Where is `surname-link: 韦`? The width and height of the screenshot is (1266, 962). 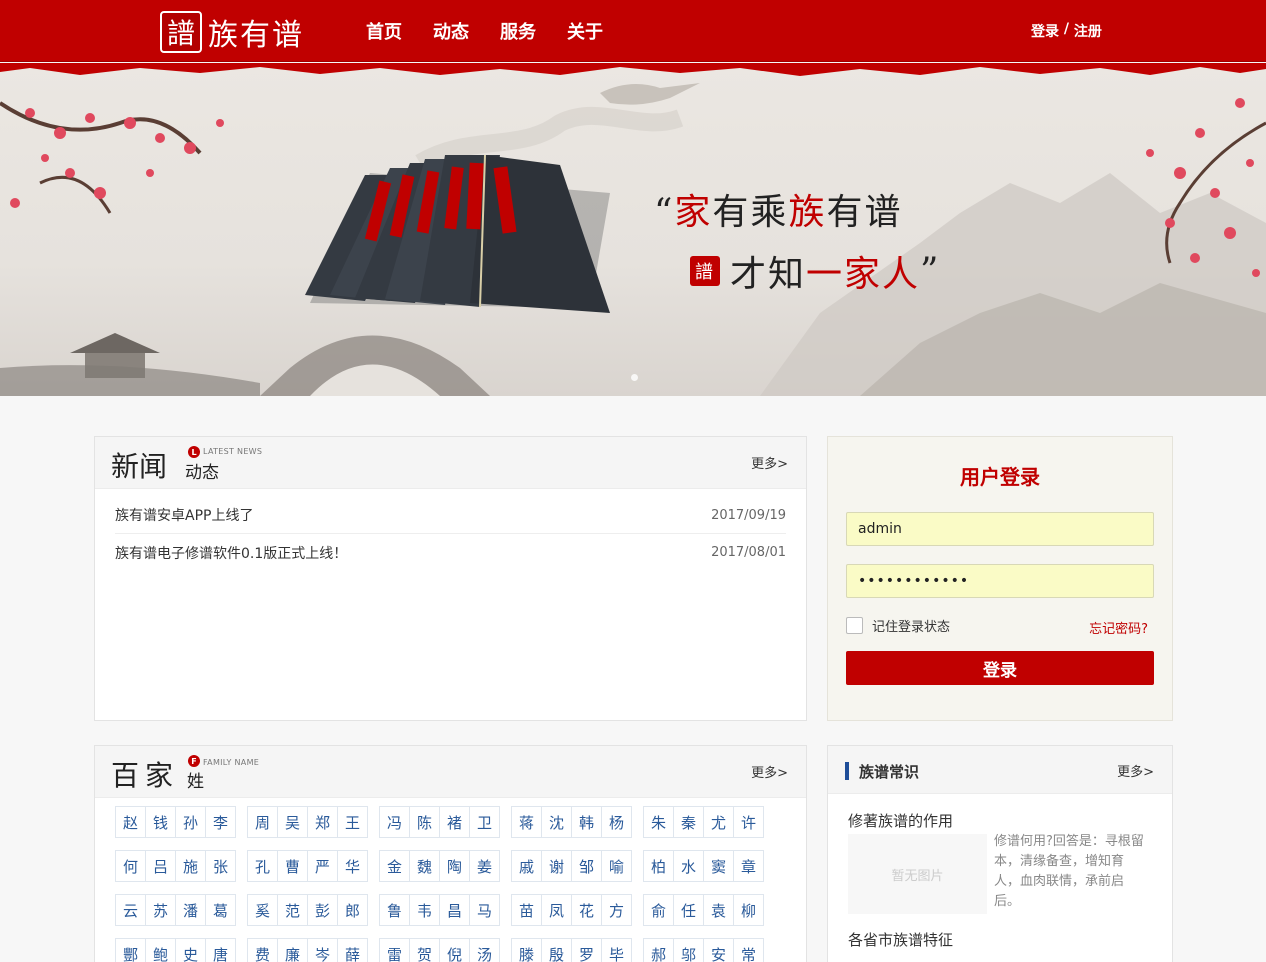
surname-link: 韦 is located at coordinates (424, 910).